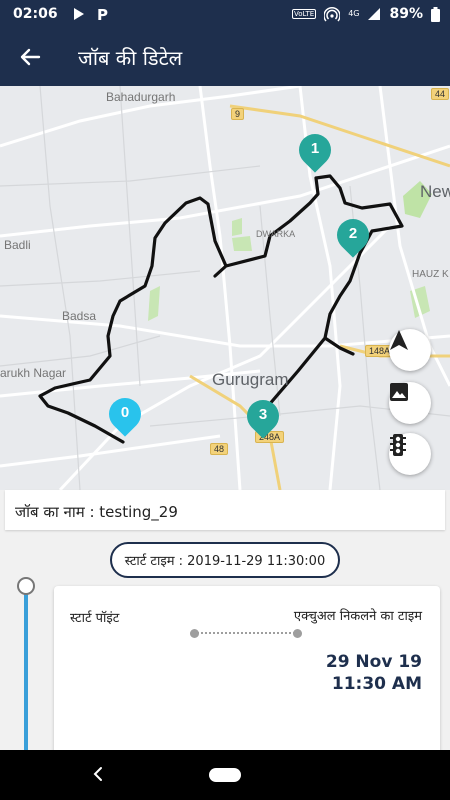 The height and width of the screenshot is (800, 450). Describe the element at coordinates (435, 191) in the screenshot. I see `map-label-new: New` at that location.